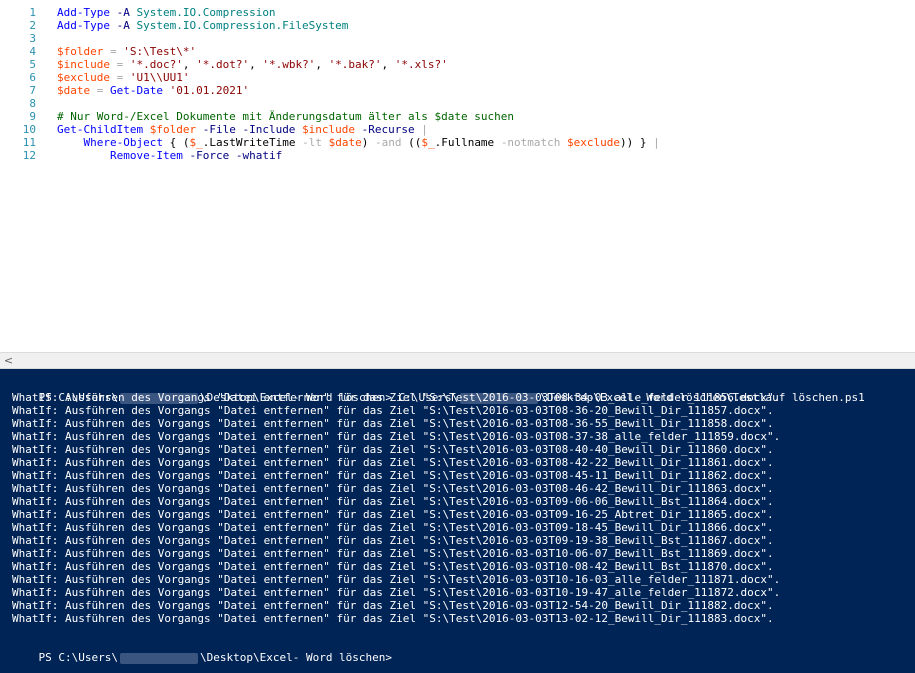 This screenshot has width=915, height=673. What do you see at coordinates (289, 64) in the screenshot?
I see `code-token: '*.wbk?'` at bounding box center [289, 64].